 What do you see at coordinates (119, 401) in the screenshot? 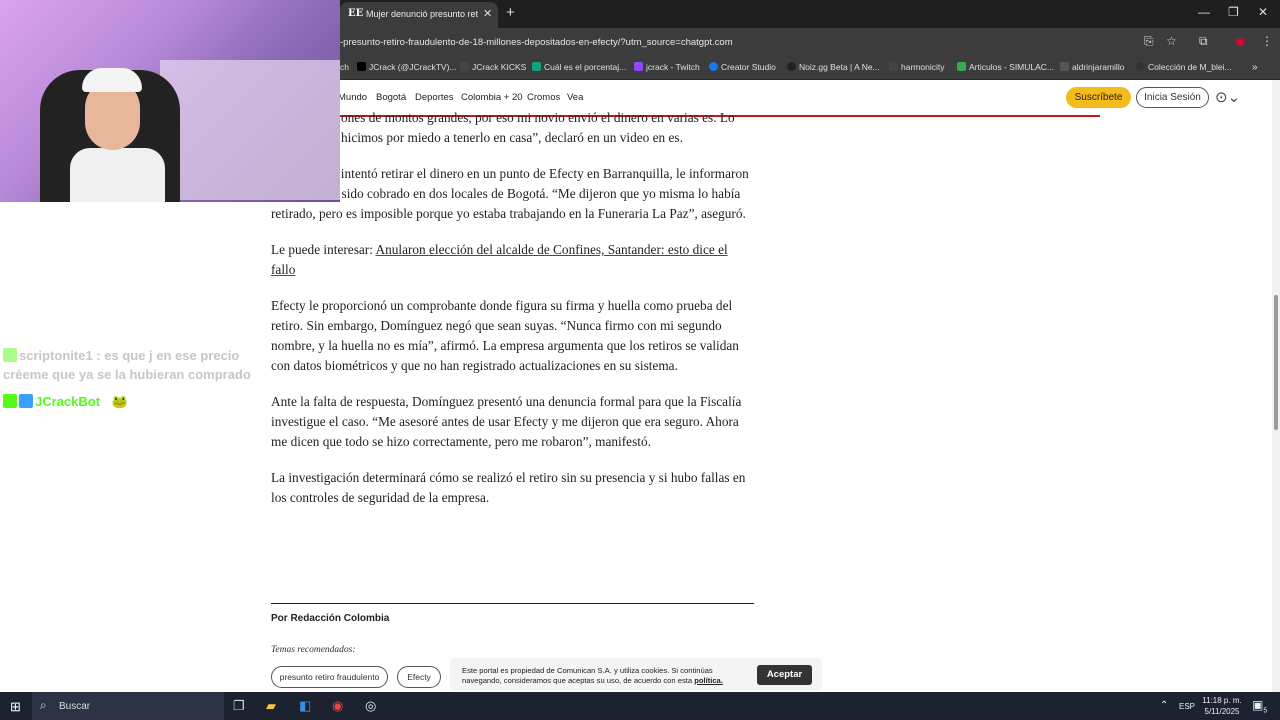
I see `chat-text: 🐸` at bounding box center [119, 401].